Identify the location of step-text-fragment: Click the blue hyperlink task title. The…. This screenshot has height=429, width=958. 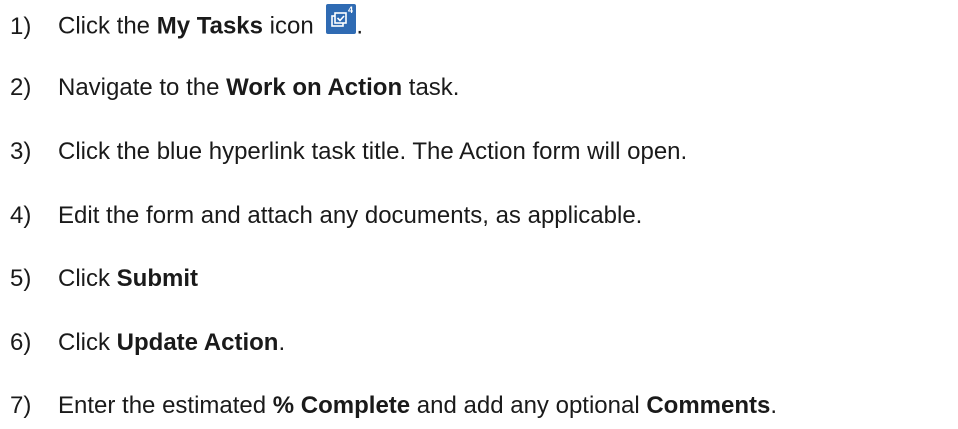
(373, 151).